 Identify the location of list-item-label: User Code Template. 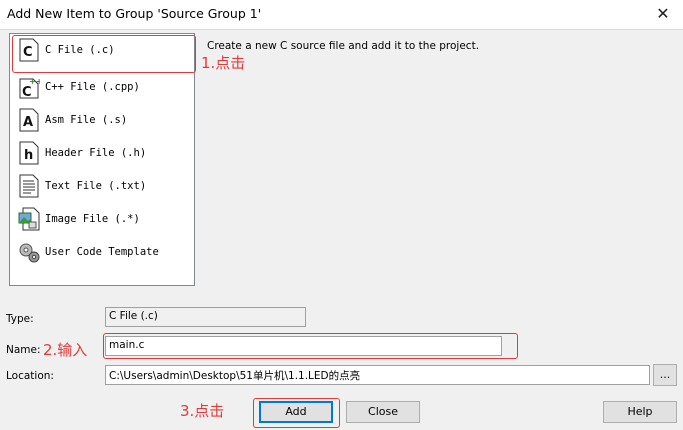
(102, 252).